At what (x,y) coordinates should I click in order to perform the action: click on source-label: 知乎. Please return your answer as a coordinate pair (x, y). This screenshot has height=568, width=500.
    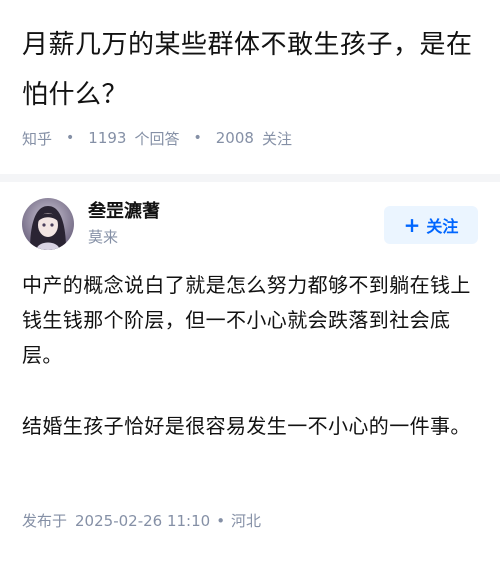
    Looking at the image, I should click on (37, 138).